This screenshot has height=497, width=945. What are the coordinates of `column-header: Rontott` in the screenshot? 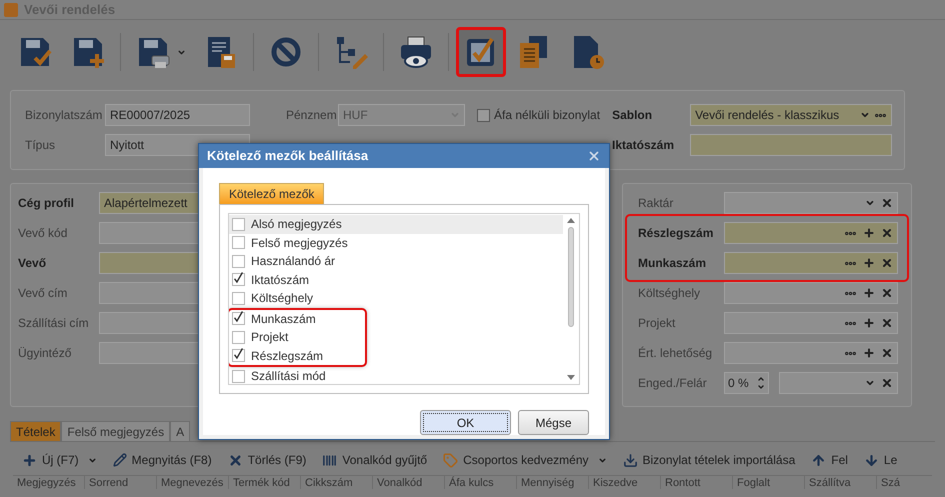 It's located at (697, 482).